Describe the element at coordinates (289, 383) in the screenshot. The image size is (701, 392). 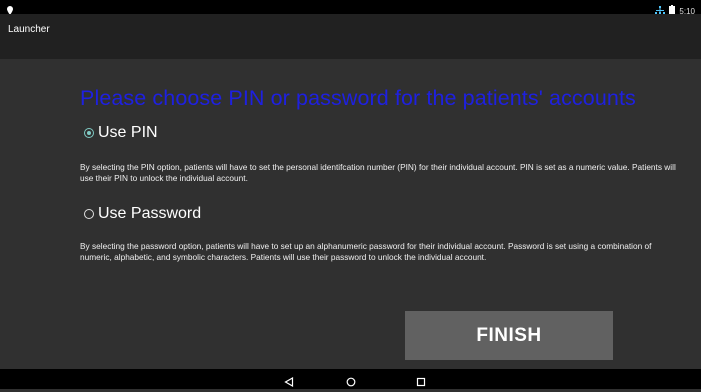
I see `back-icon` at that location.